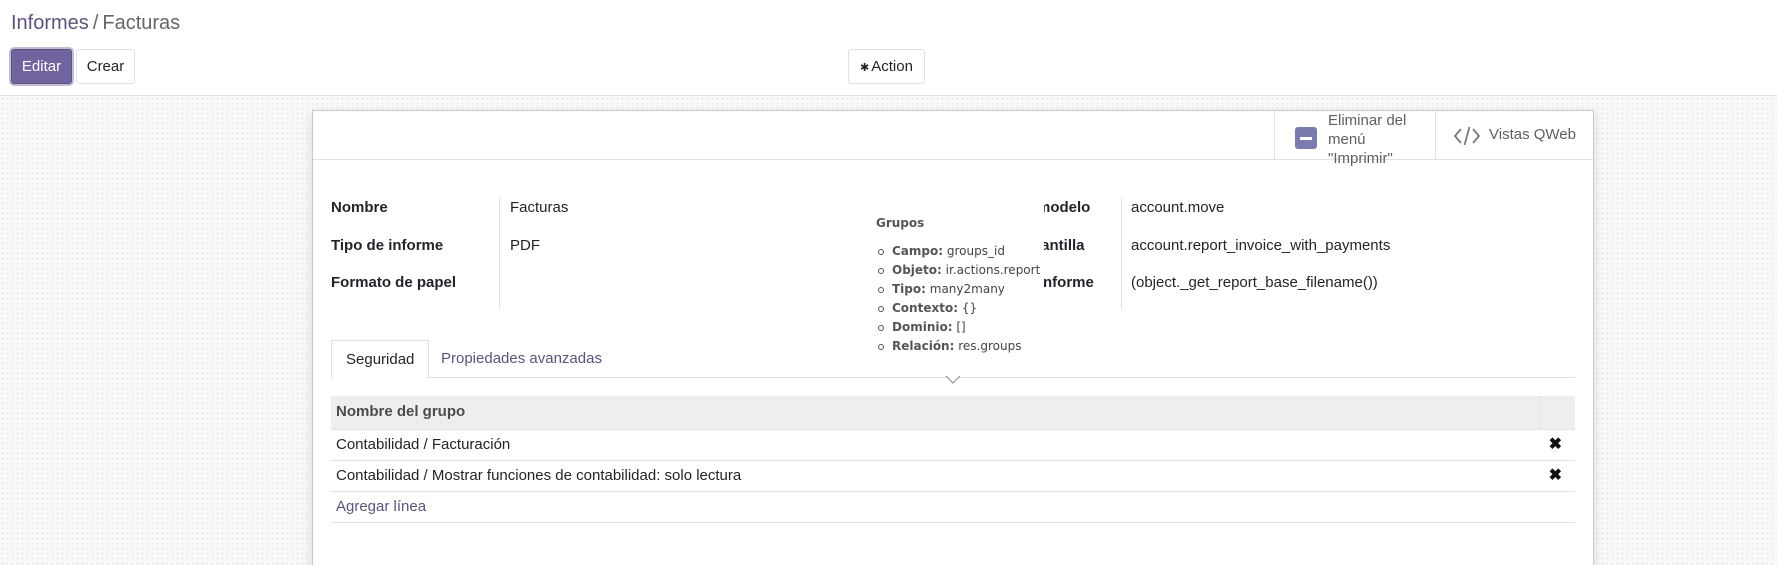 The height and width of the screenshot is (565, 1777). Describe the element at coordinates (1254, 282) in the screenshot. I see `field-value-report-filename: (object._get_report_base_filename())` at that location.